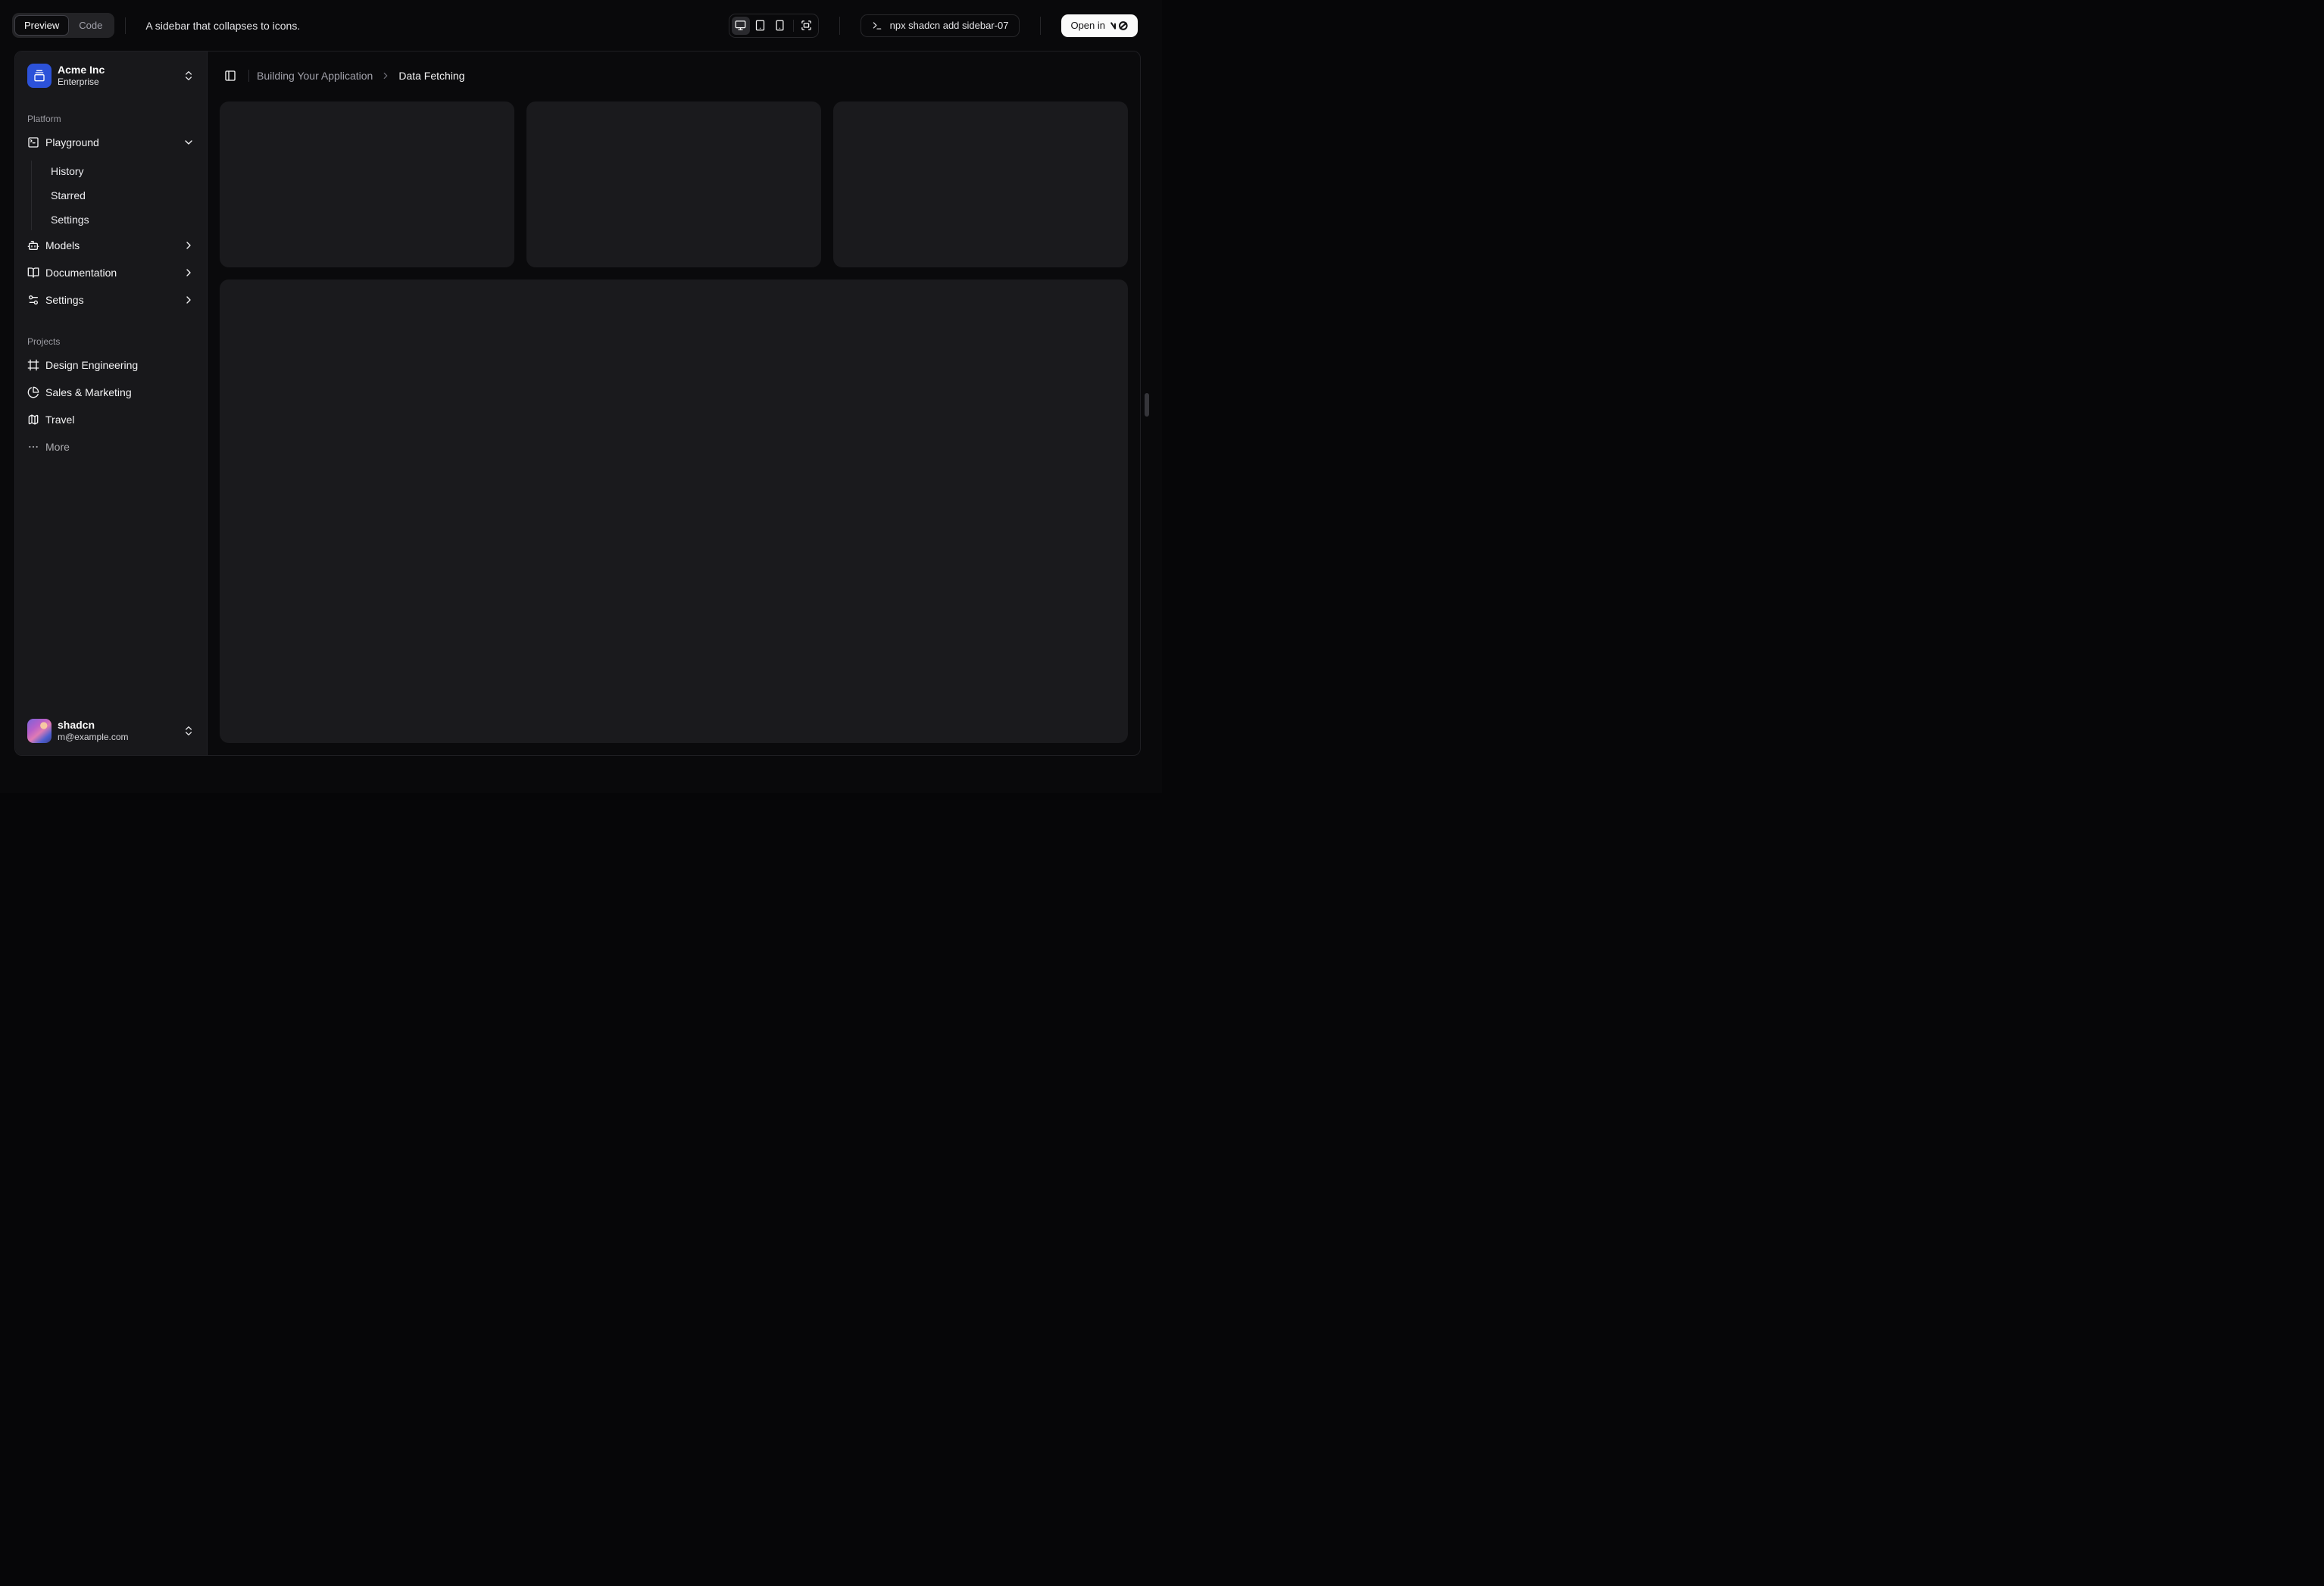 The width and height of the screenshot is (2324, 1586). I want to click on ellipsis-icon, so click(33, 446).